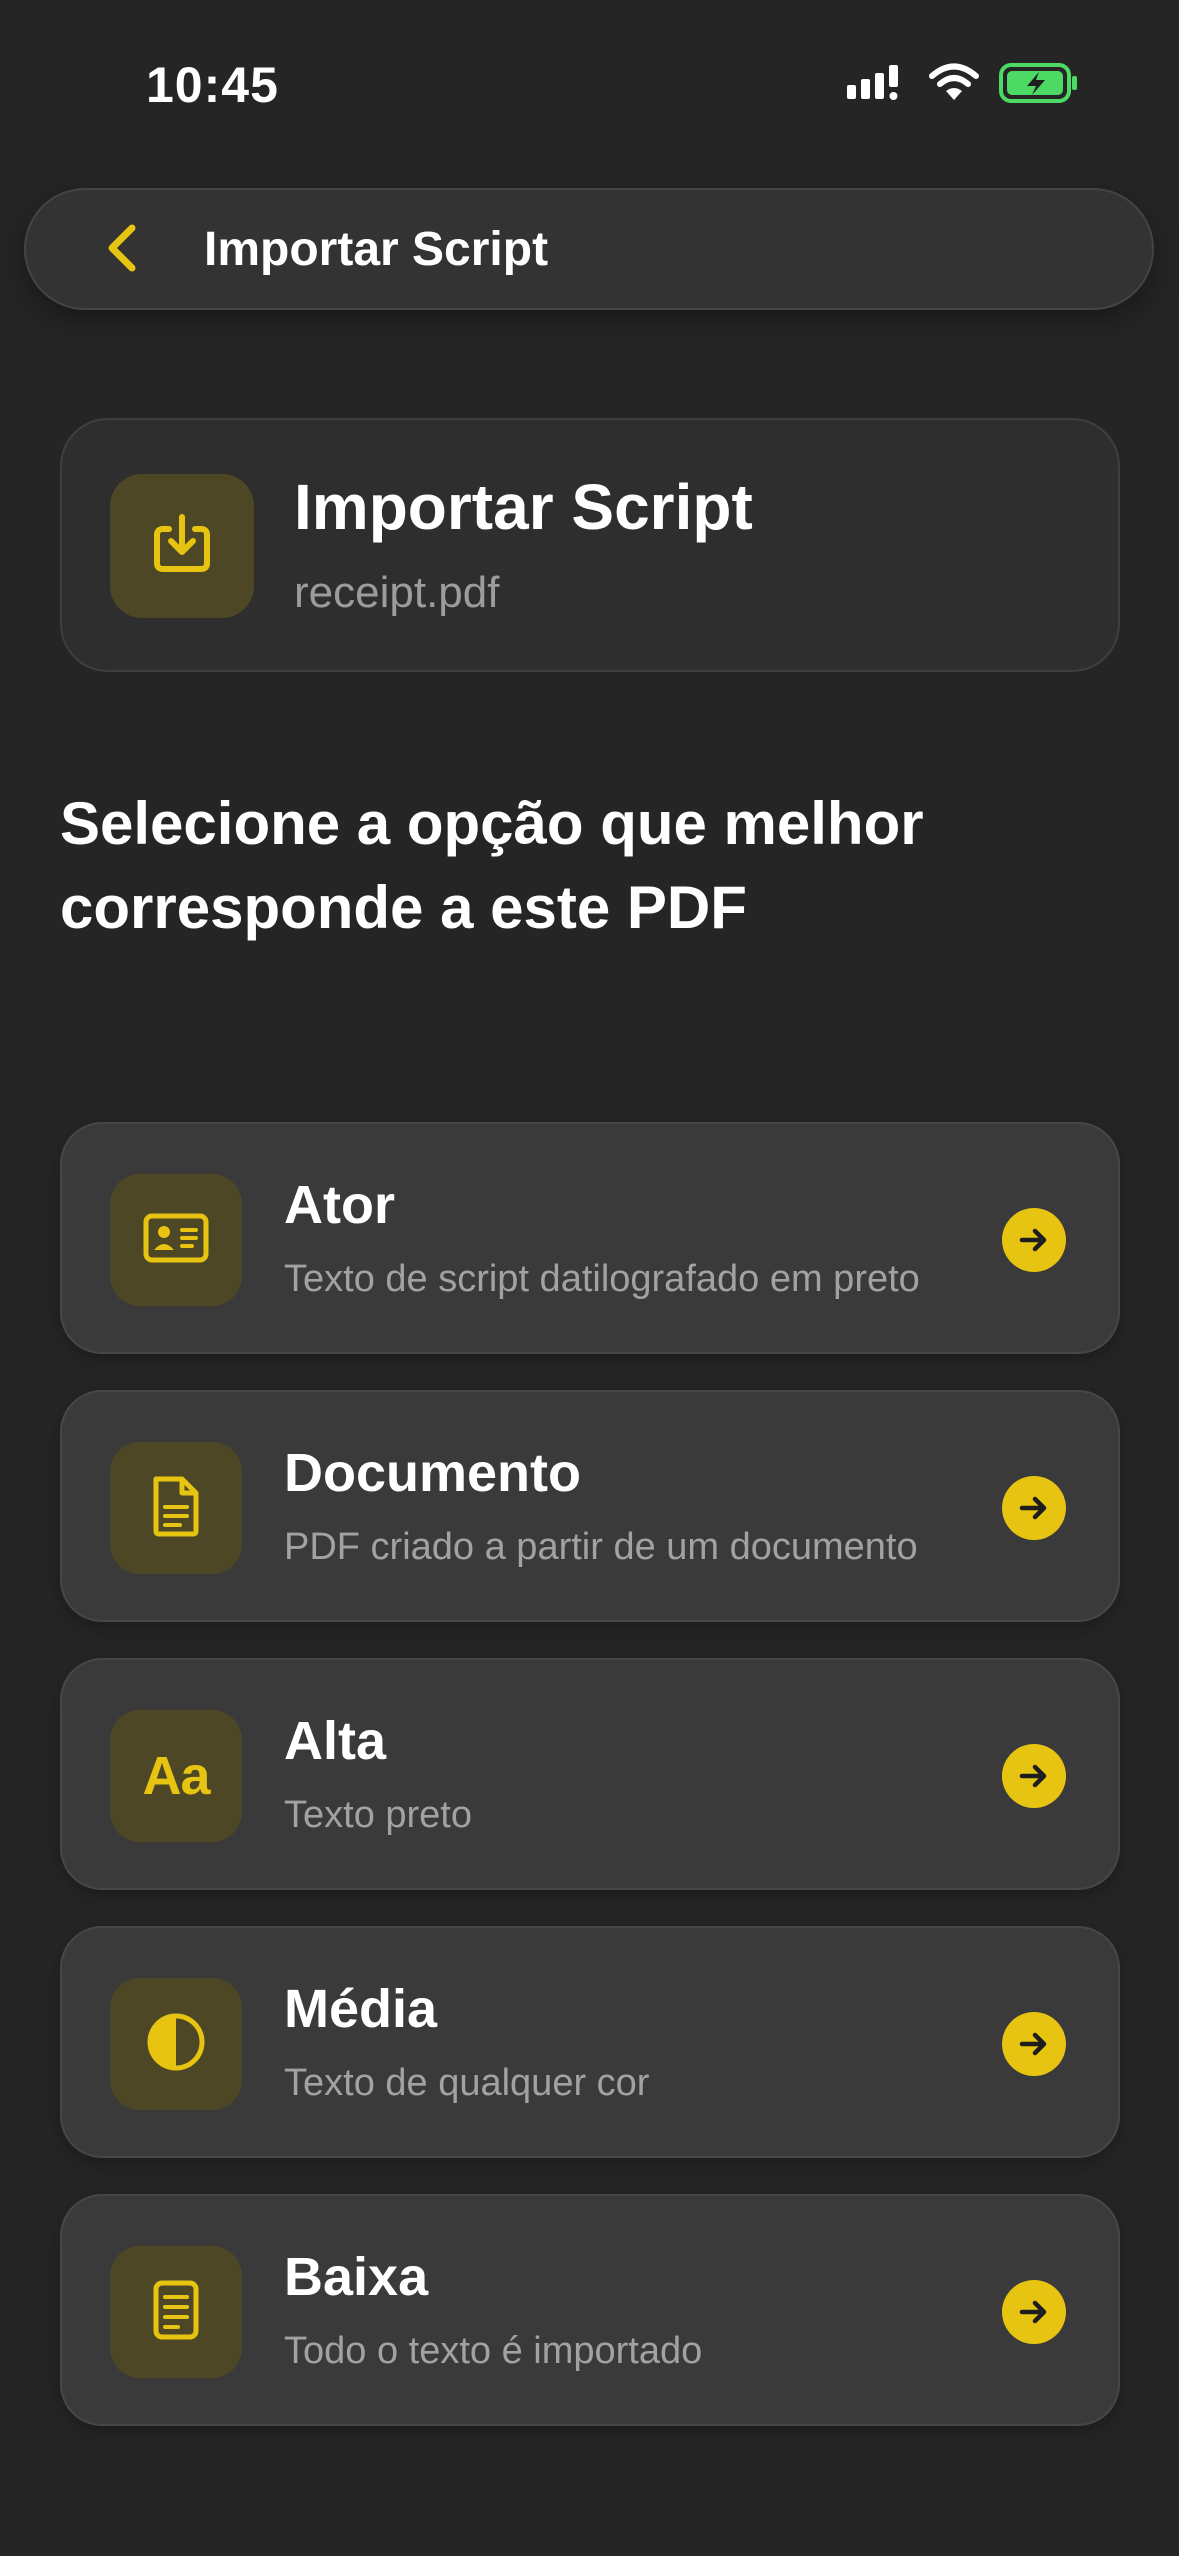  Describe the element at coordinates (590, 545) in the screenshot. I see `file-card: Importar Script receipt.pdf` at that location.